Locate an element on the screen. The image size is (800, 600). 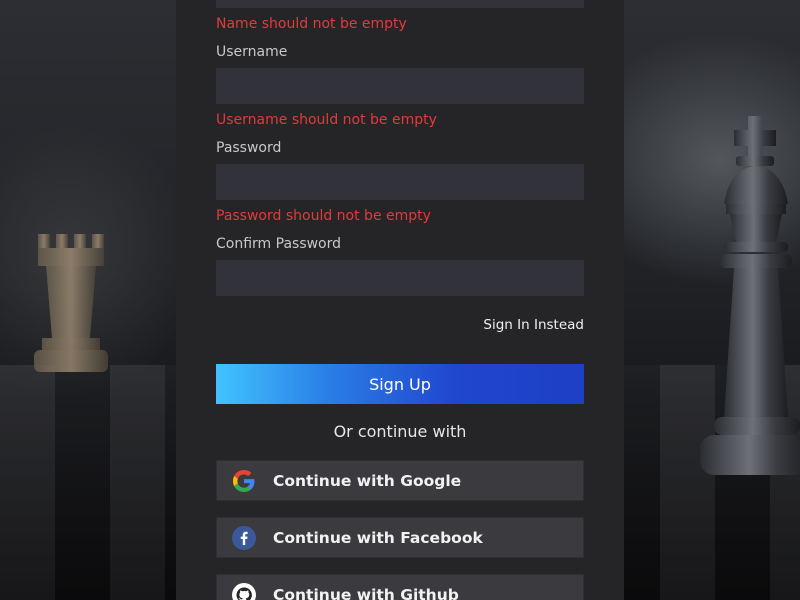
confirm-password-label: Confirm Password is located at coordinates (279, 244).